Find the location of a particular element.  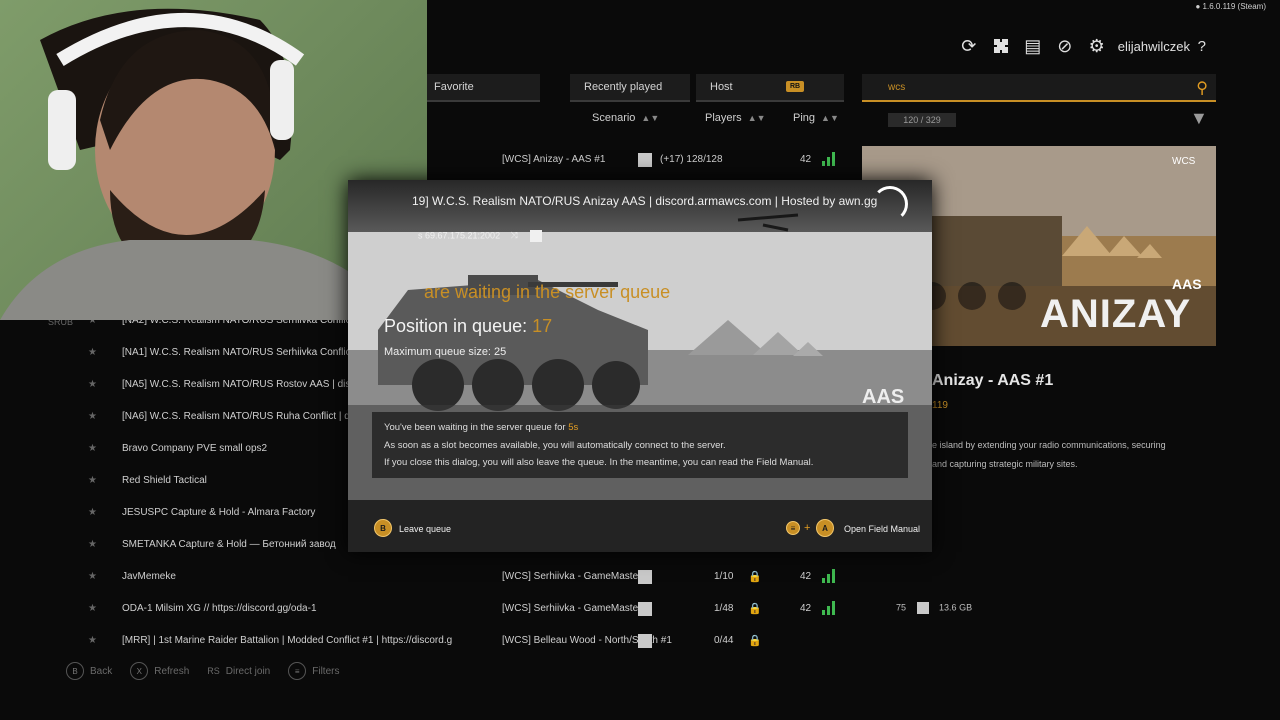

server-address: s 69.67.175.21:2002 ⤨ is located at coordinates (480, 236).